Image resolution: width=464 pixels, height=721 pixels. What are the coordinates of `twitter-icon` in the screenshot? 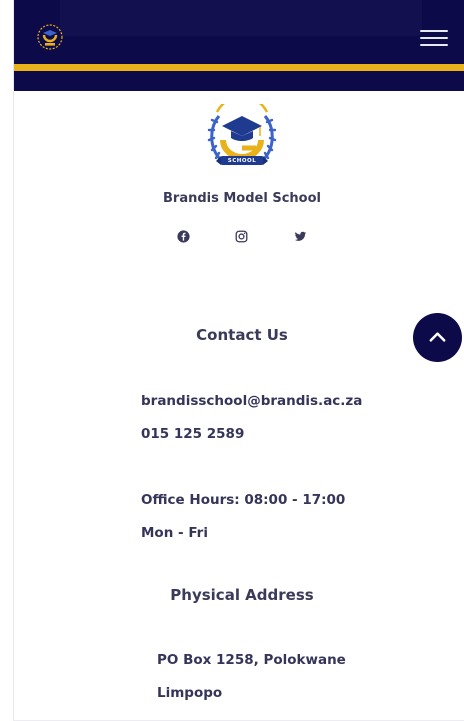 It's located at (300, 237).